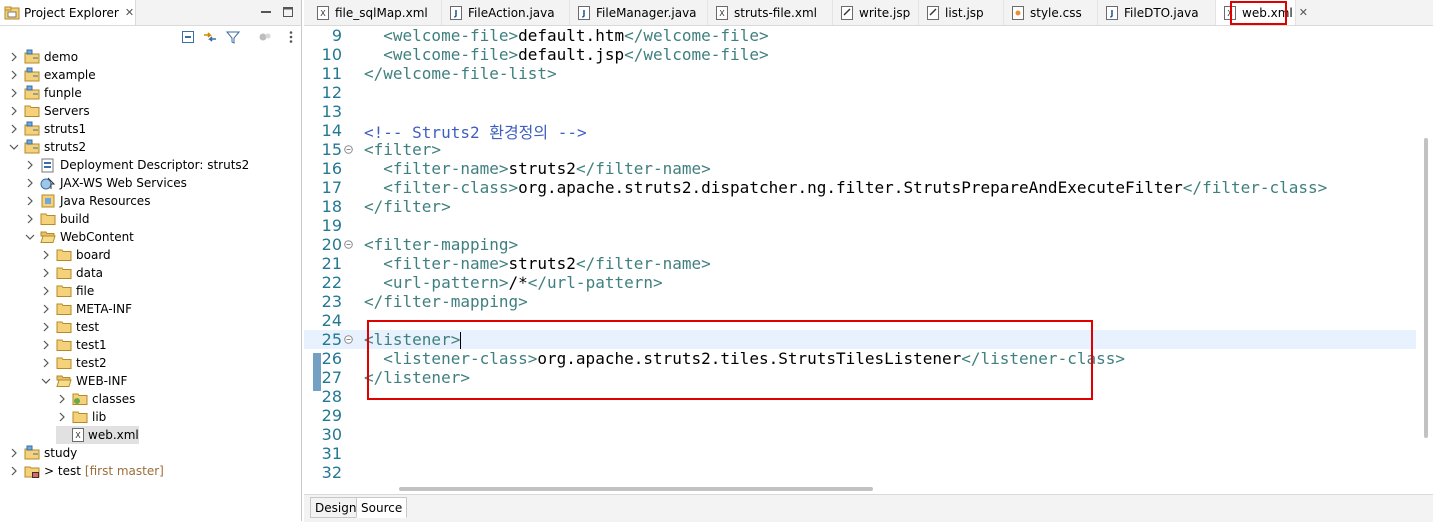 This screenshot has width=1433, height=522. Describe the element at coordinates (136, 165) in the screenshot. I see `tree-item-deployment-descriptor-struts2: Deployment Descriptor: struts2` at that location.